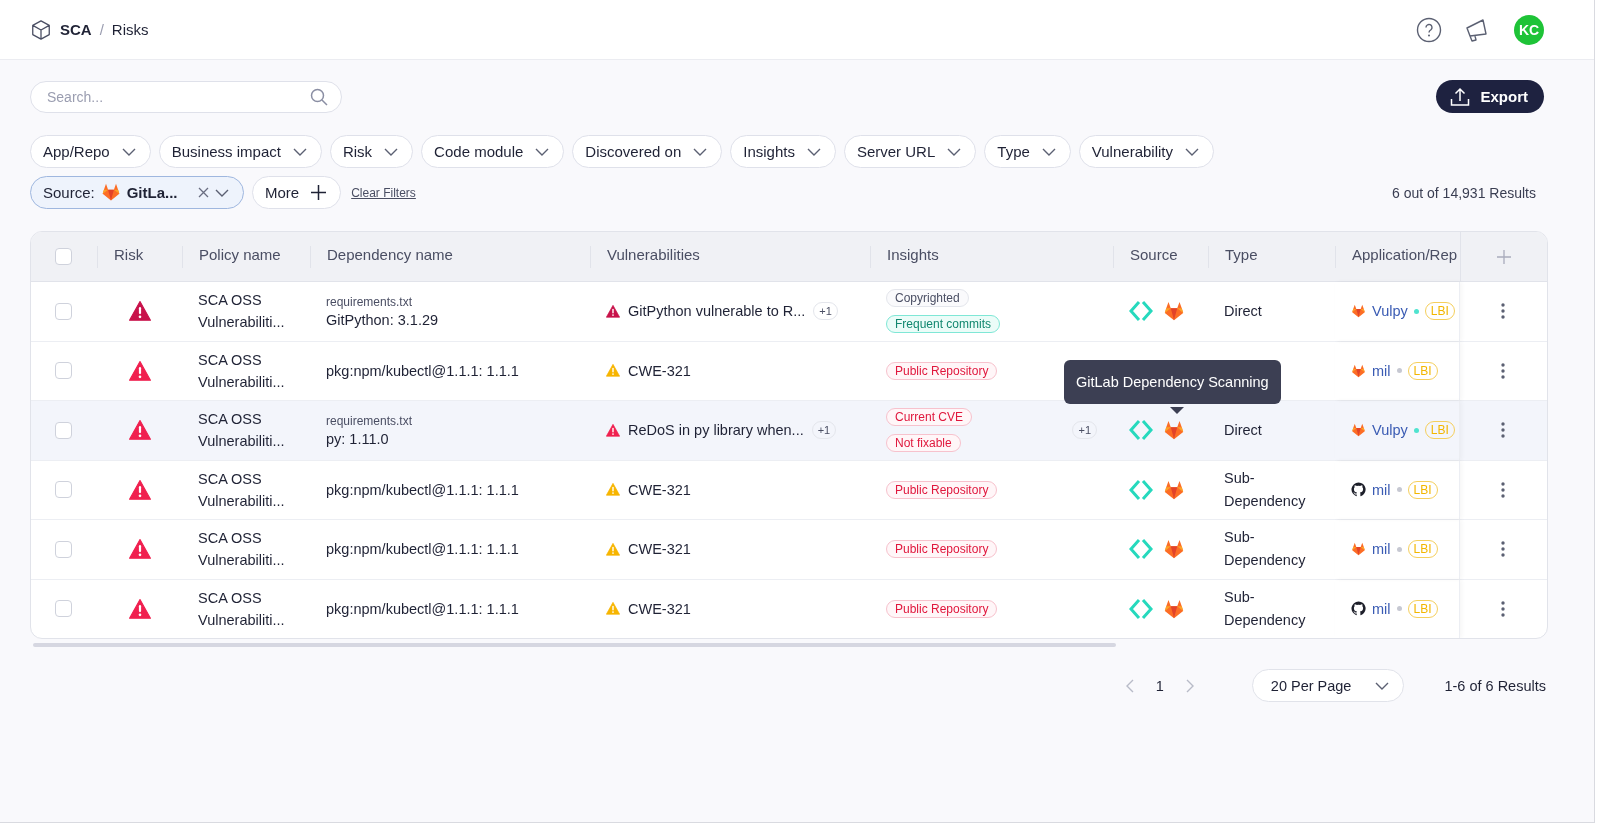  I want to click on filter-dropdown: Vulnerability, so click(1146, 151).